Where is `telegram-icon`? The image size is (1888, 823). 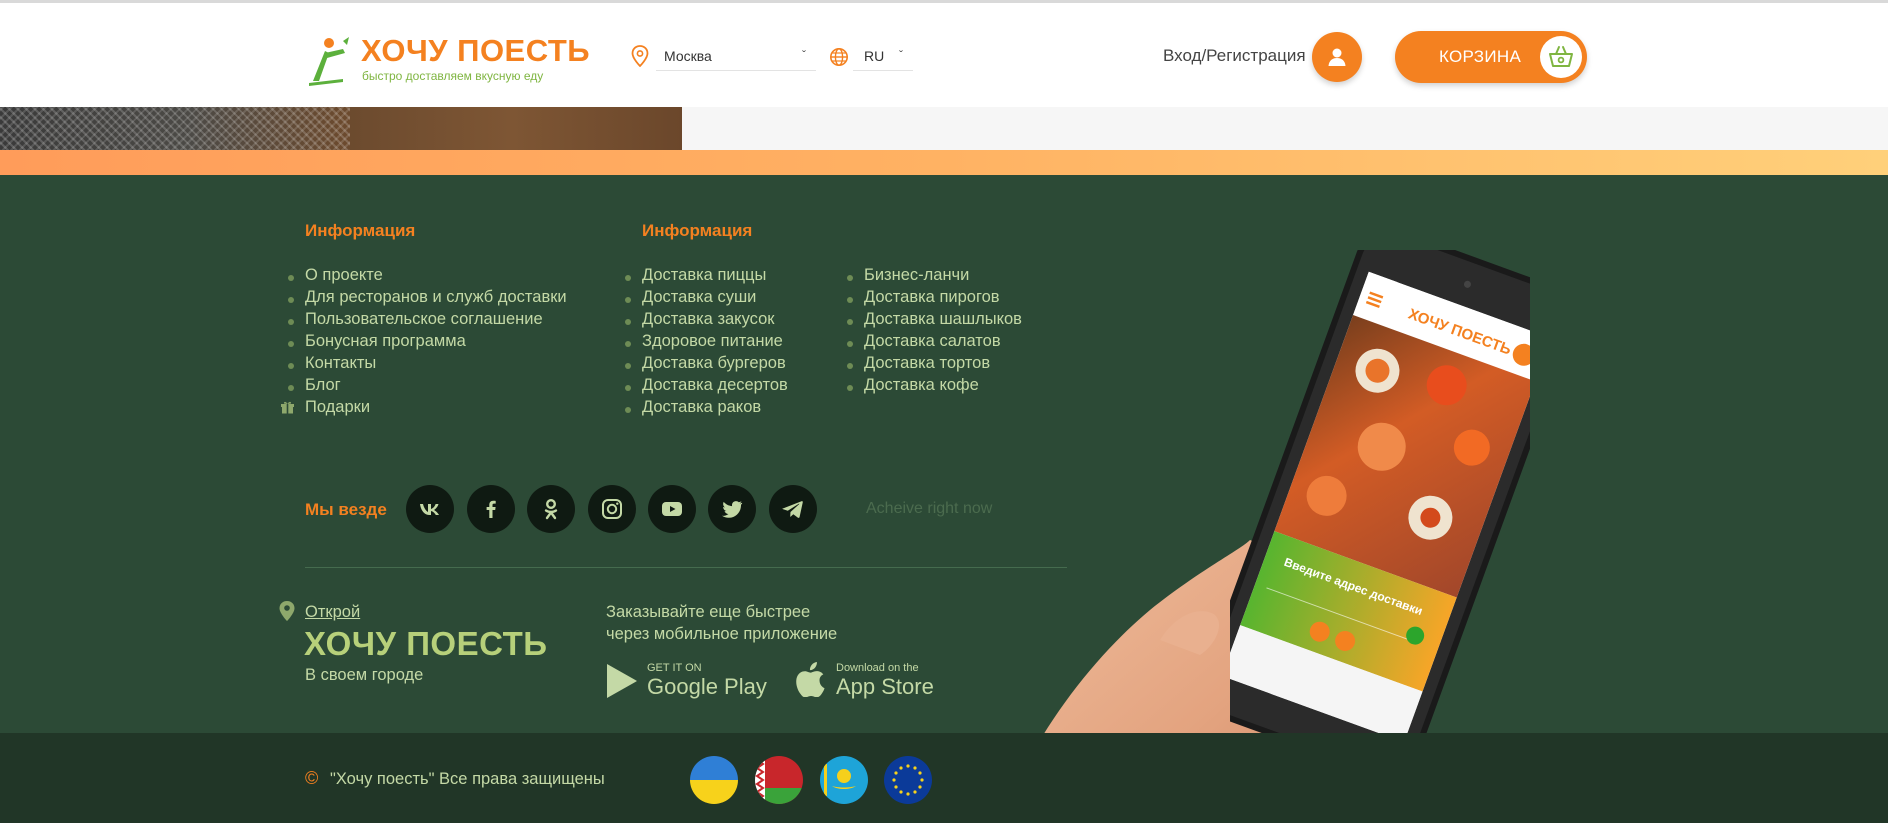 telegram-icon is located at coordinates (792, 509).